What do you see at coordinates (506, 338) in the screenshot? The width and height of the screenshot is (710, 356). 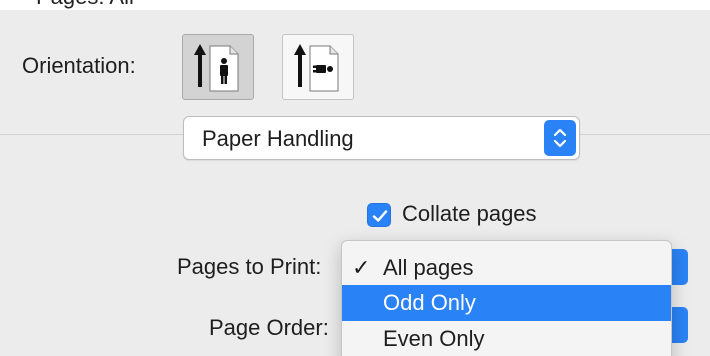 I see `menu-item-even-only: Even Only` at bounding box center [506, 338].